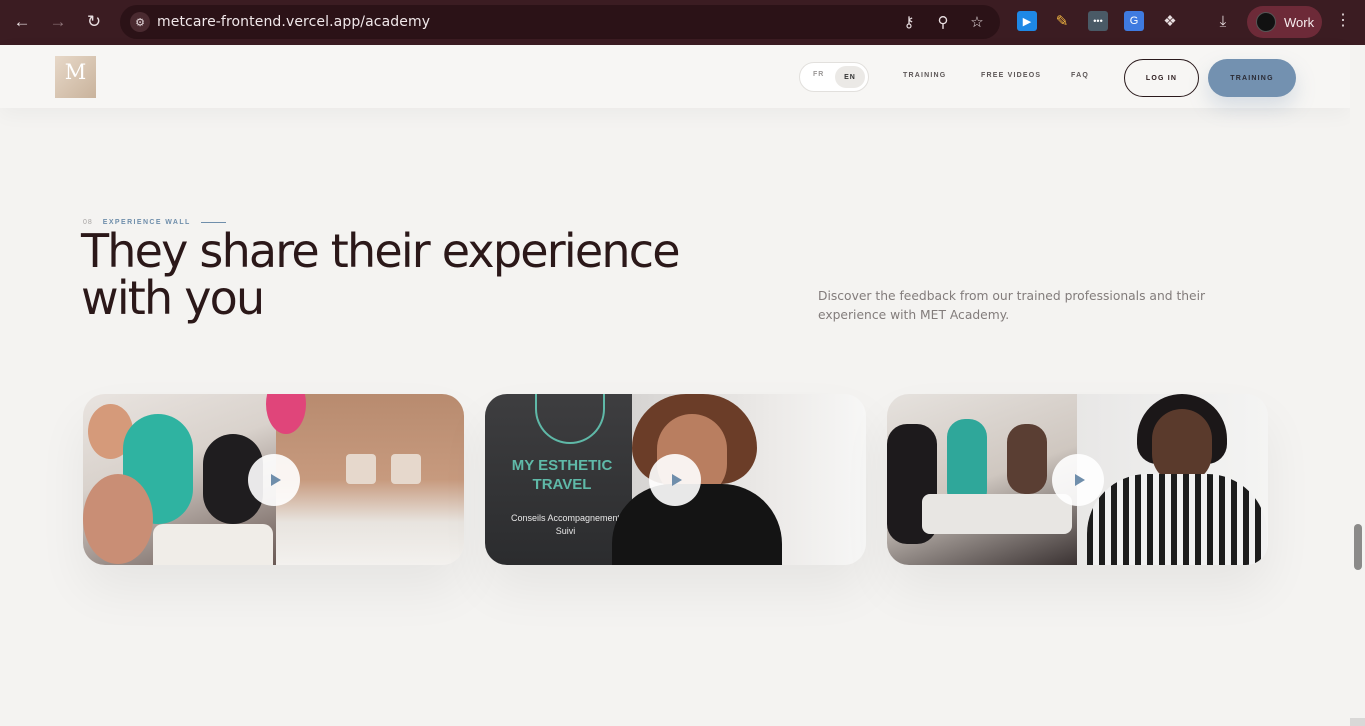  I want to click on extension-icon: ▶, so click(1027, 21).